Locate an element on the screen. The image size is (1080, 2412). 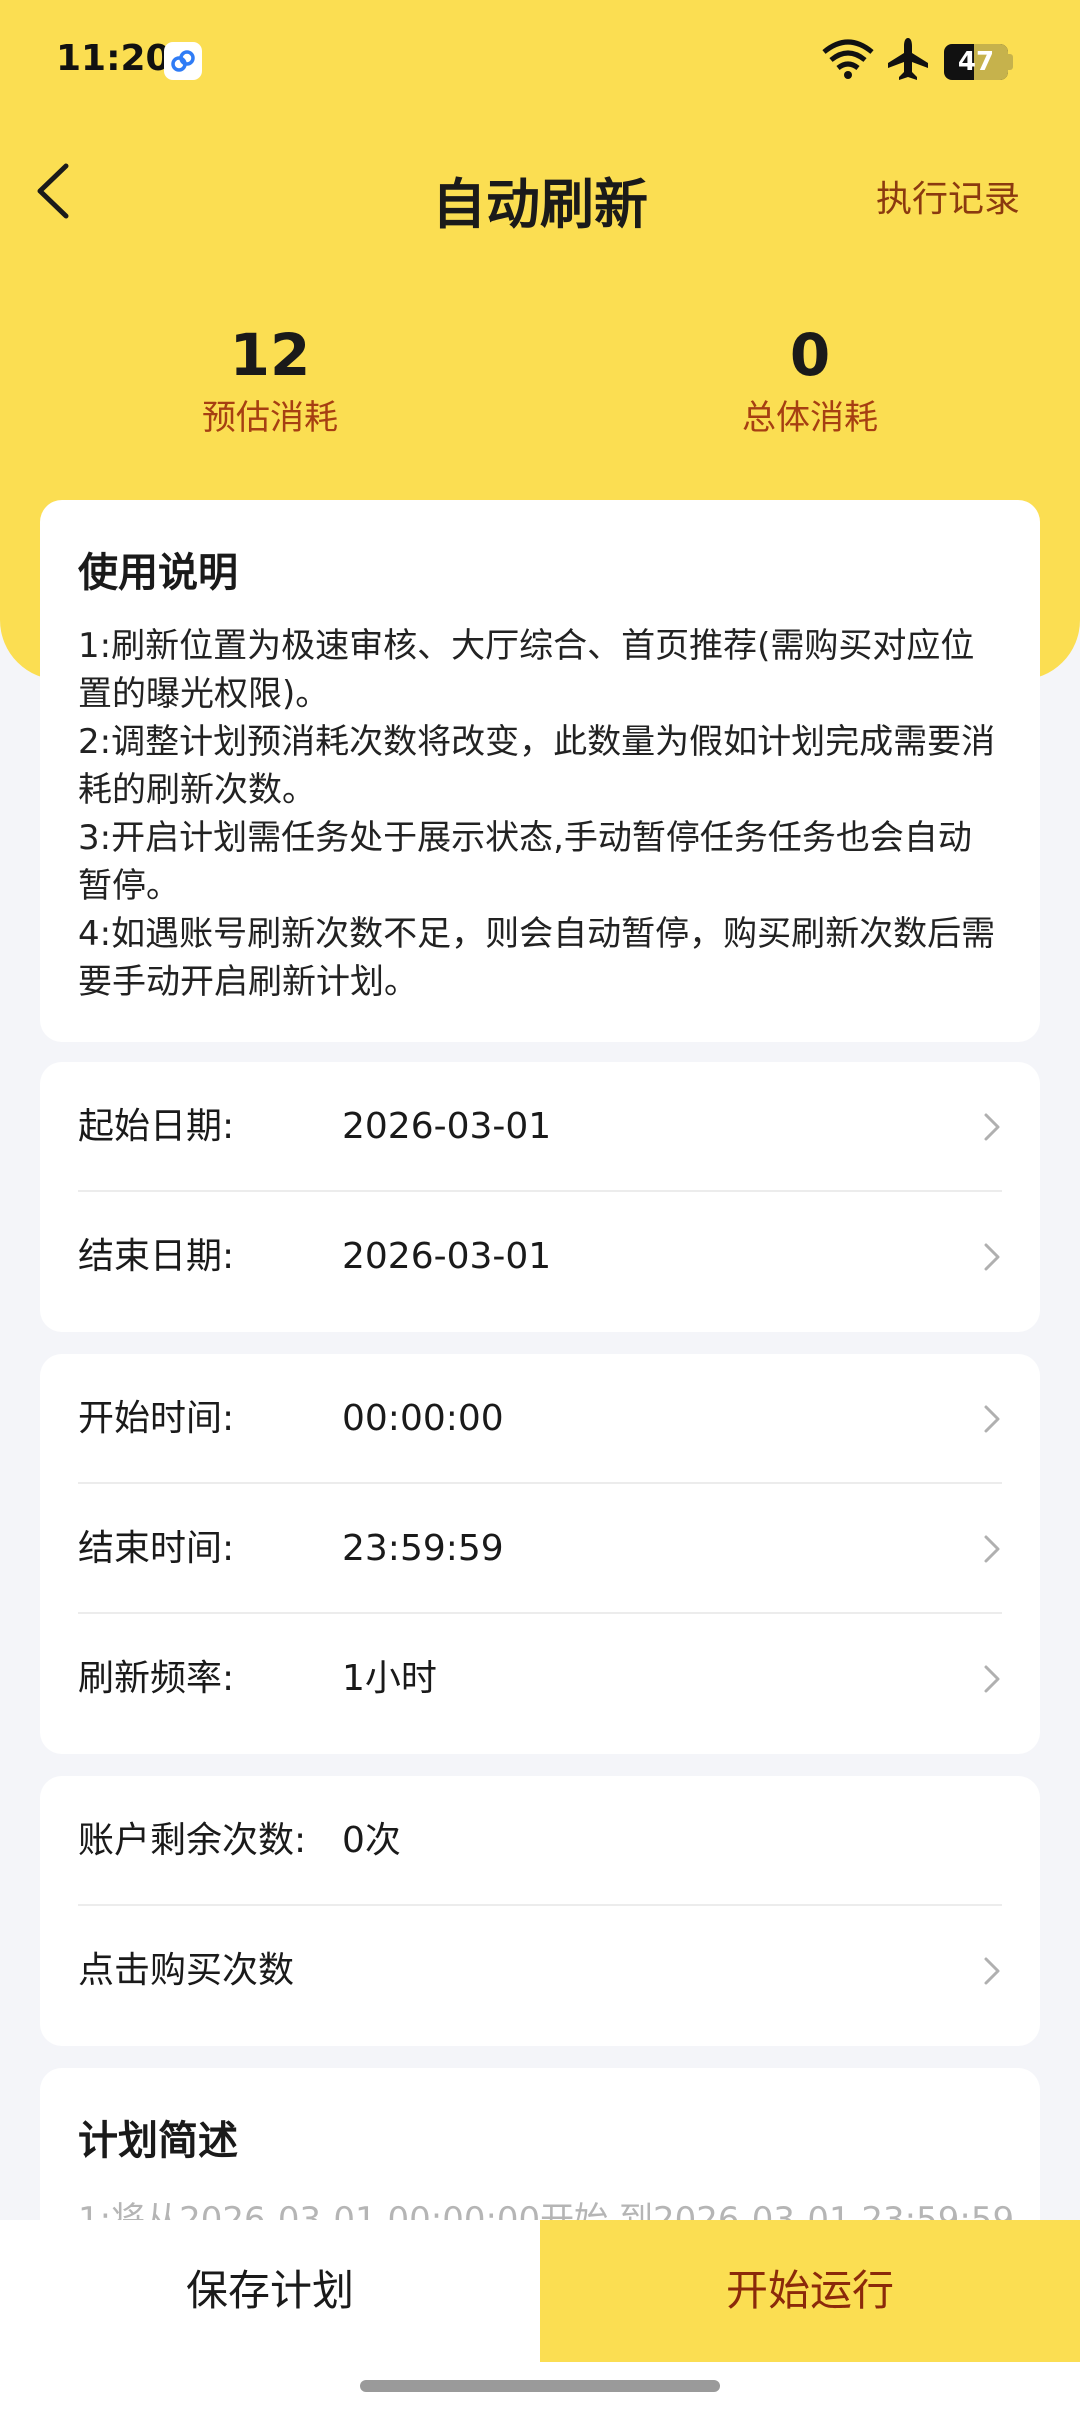
end-date-row: 结束日期: 2026-03-01 is located at coordinates (540, 1257).